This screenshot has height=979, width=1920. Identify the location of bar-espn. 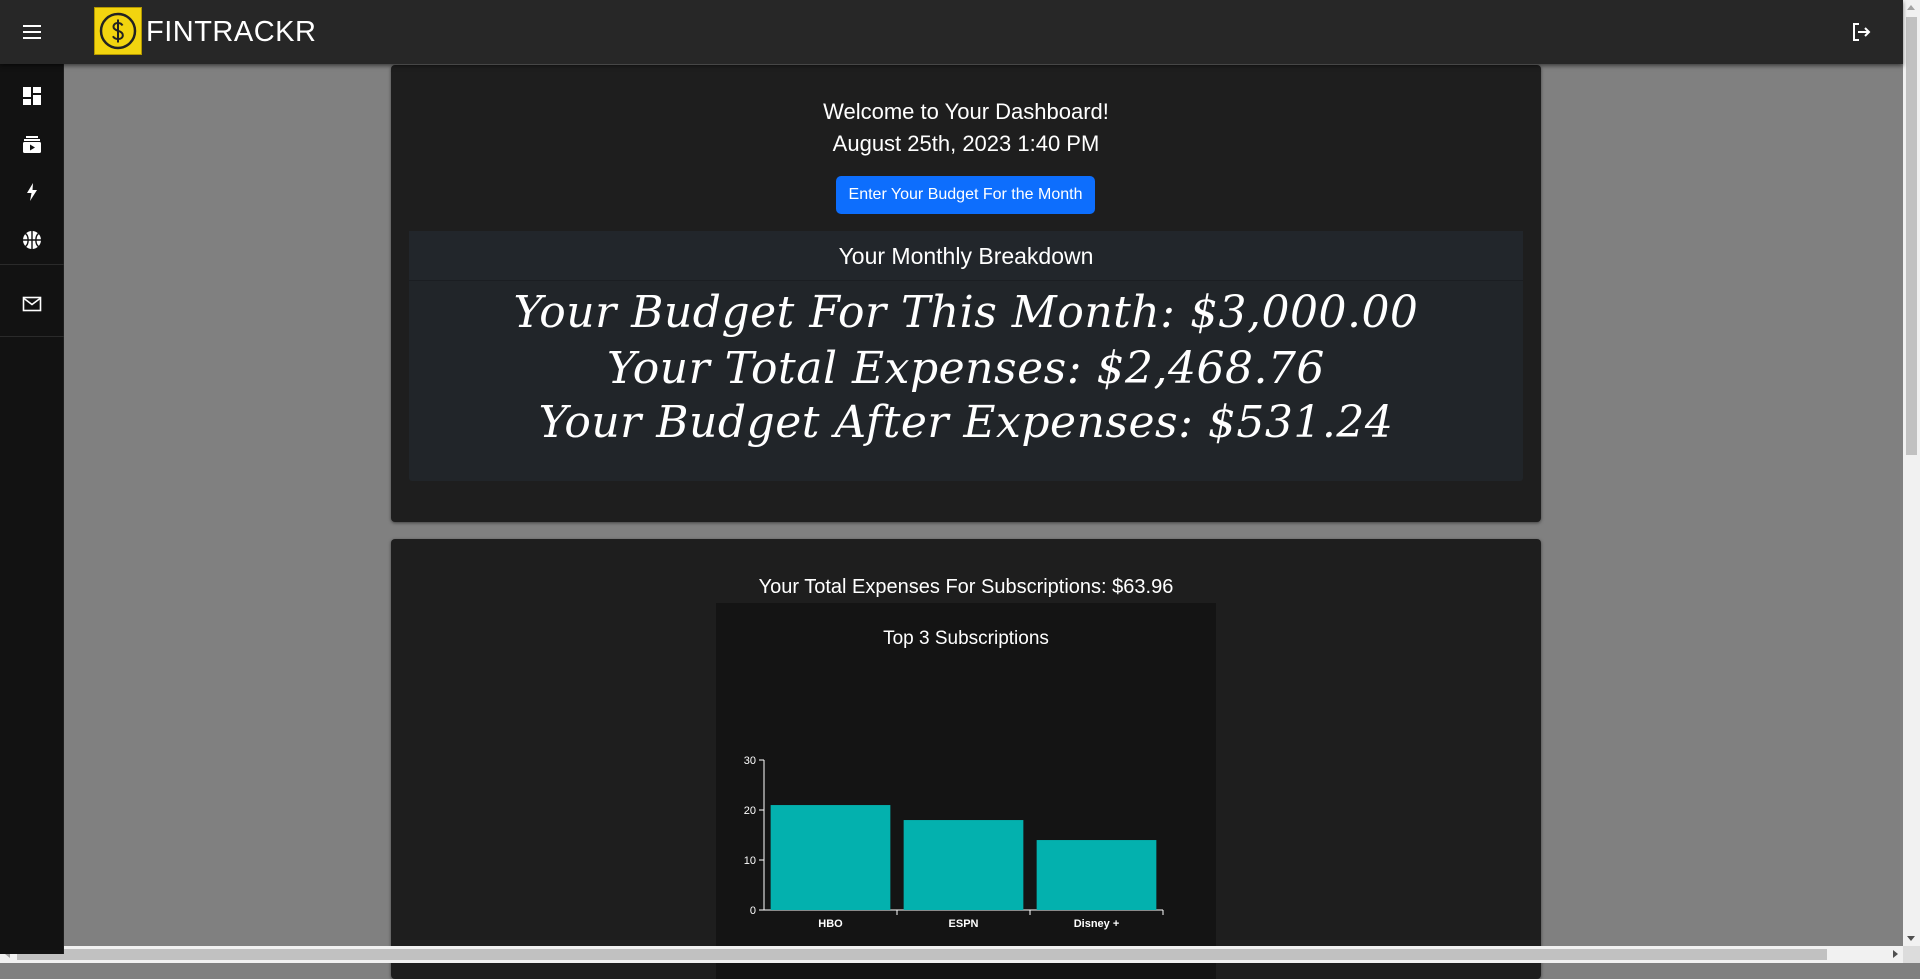
(963, 865).